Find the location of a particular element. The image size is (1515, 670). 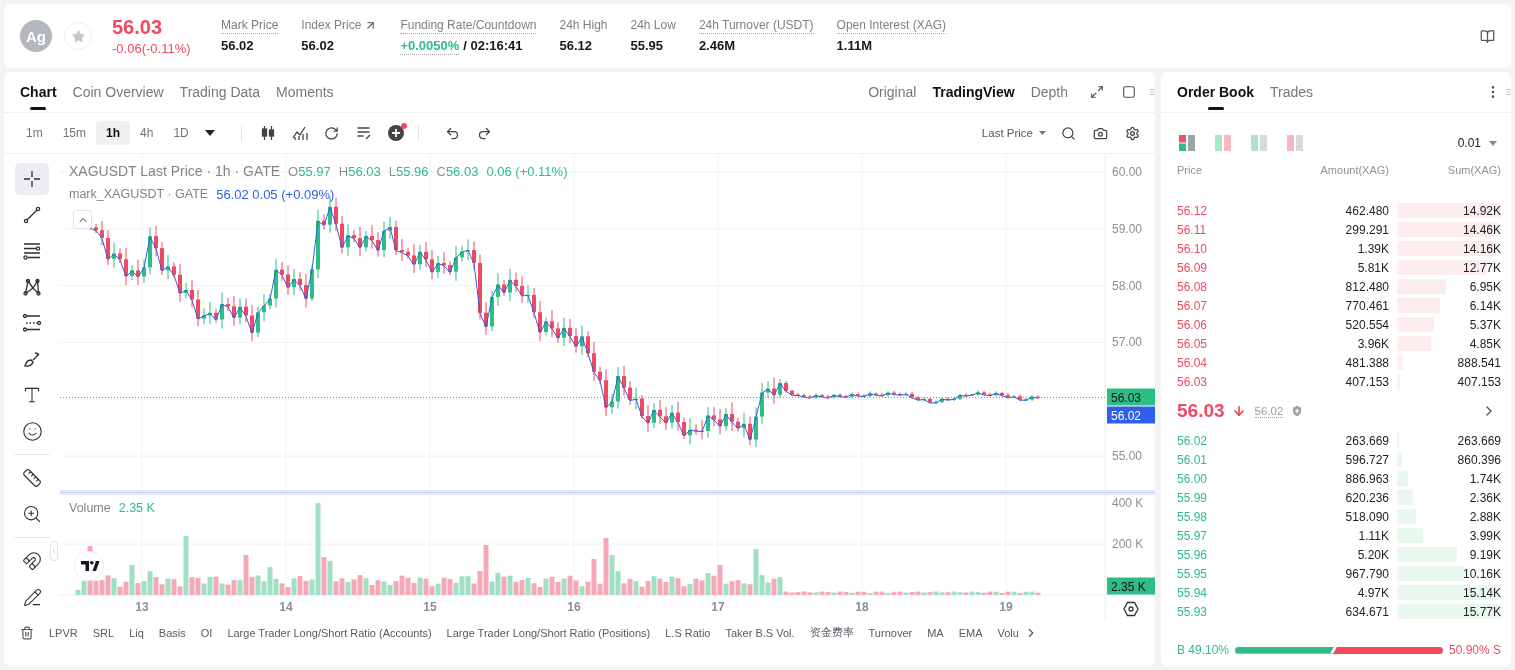

view-tab: TradingView is located at coordinates (973, 92).